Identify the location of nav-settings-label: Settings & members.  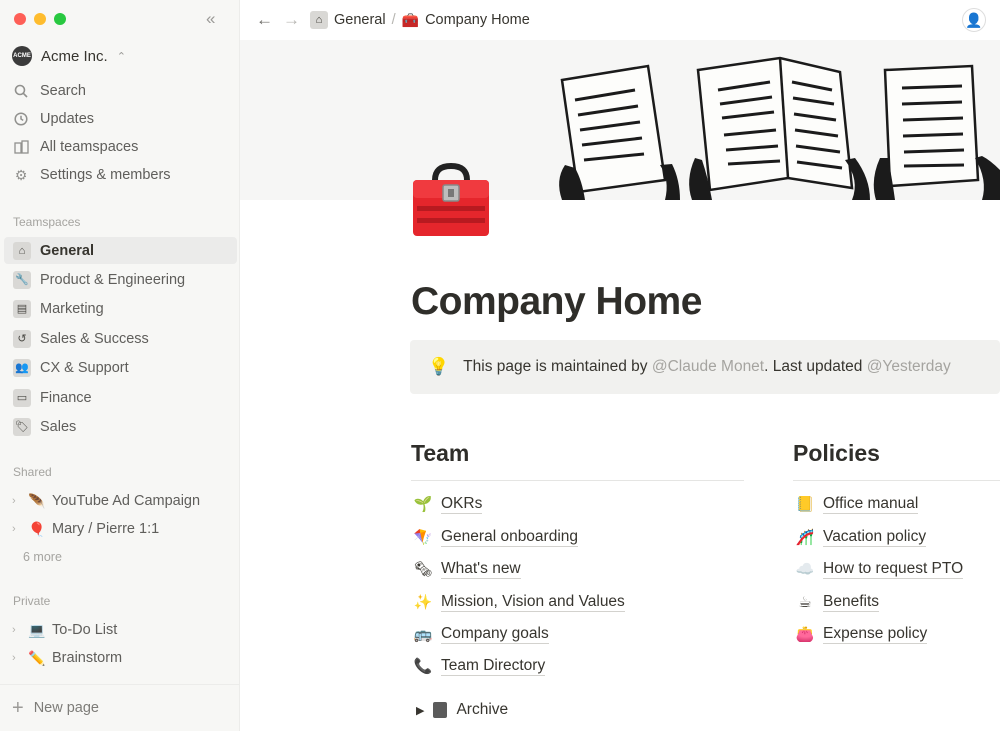
(105, 175).